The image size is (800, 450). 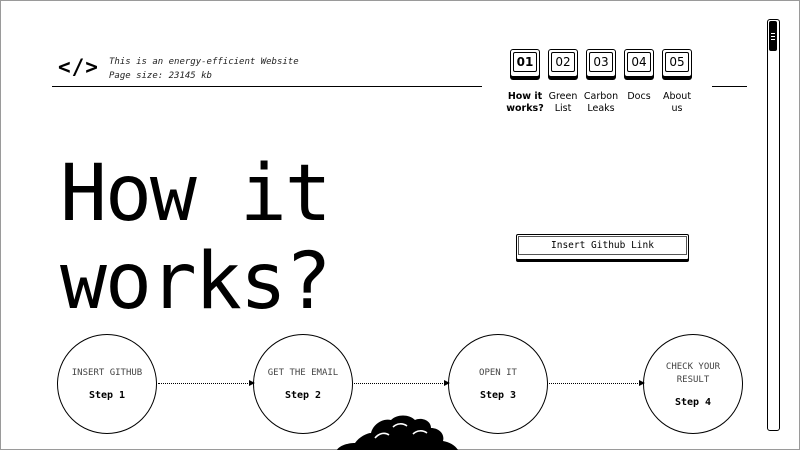 I want to click on step-title: OPEN IT, so click(x=498, y=373).